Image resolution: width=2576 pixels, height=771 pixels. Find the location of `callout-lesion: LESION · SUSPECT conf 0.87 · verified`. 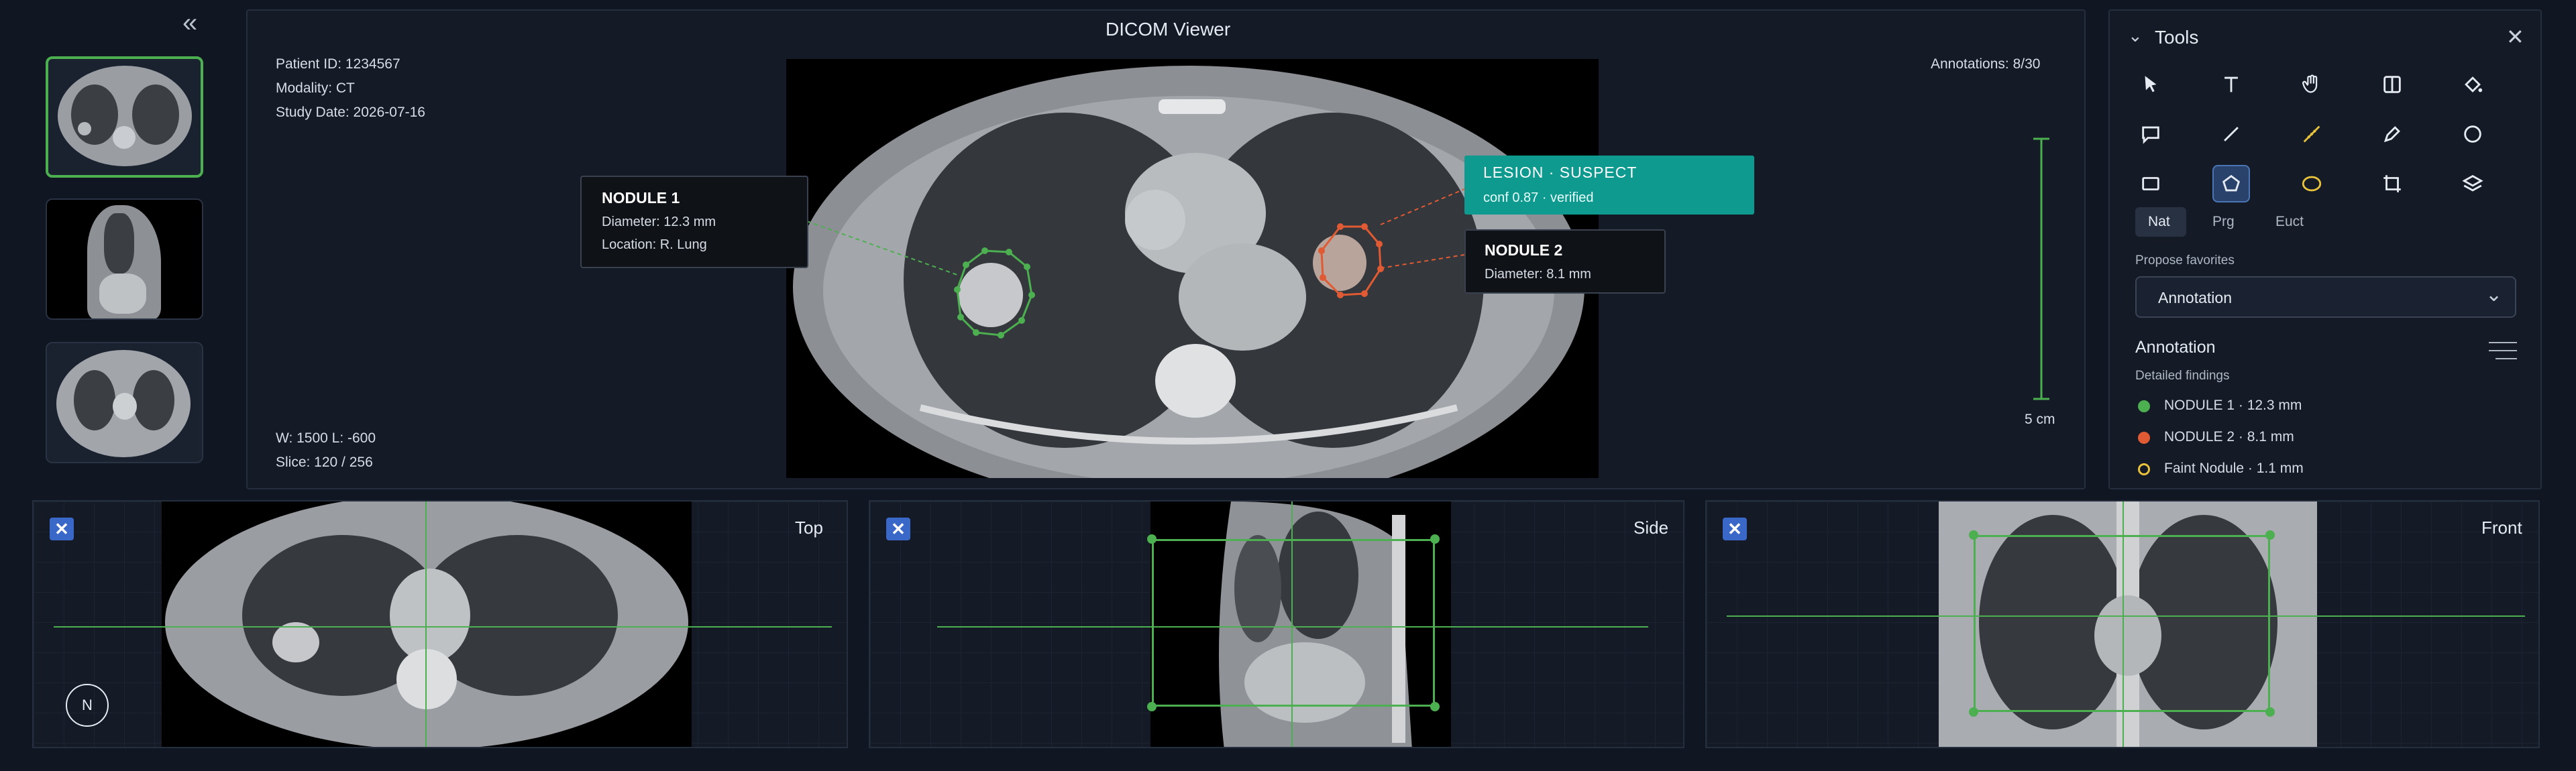

callout-lesion: LESION · SUSPECT conf 0.87 · verified is located at coordinates (1609, 185).